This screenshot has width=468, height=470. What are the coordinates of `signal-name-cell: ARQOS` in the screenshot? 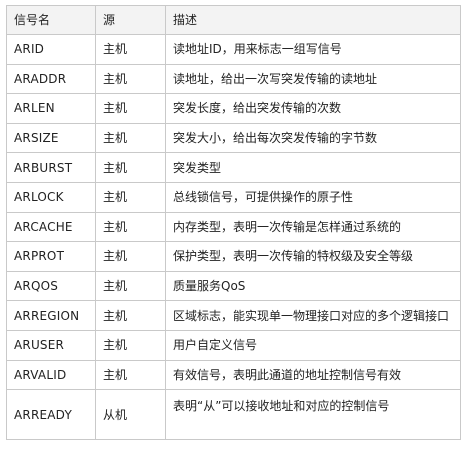 It's located at (51, 286).